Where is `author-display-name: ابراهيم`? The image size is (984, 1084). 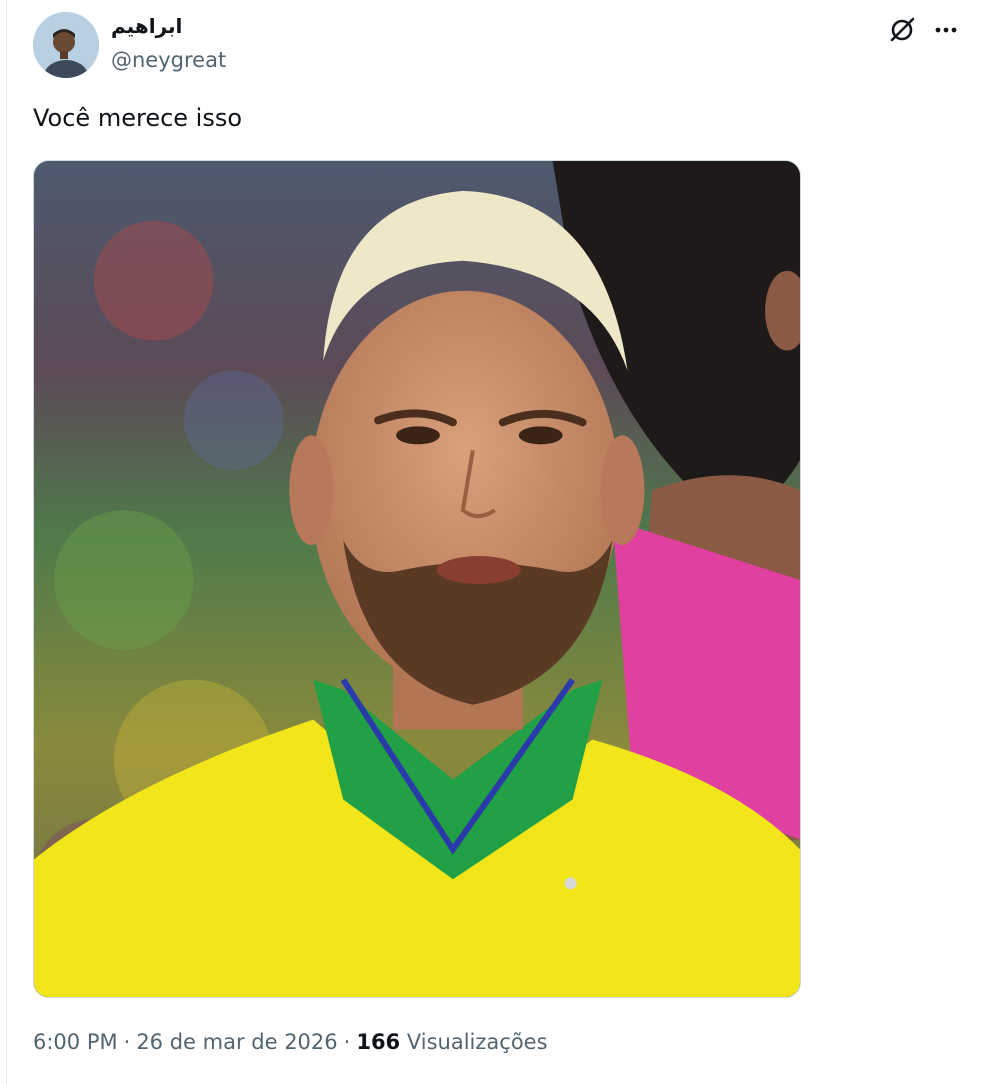 author-display-name: ابراهيم is located at coordinates (146, 26).